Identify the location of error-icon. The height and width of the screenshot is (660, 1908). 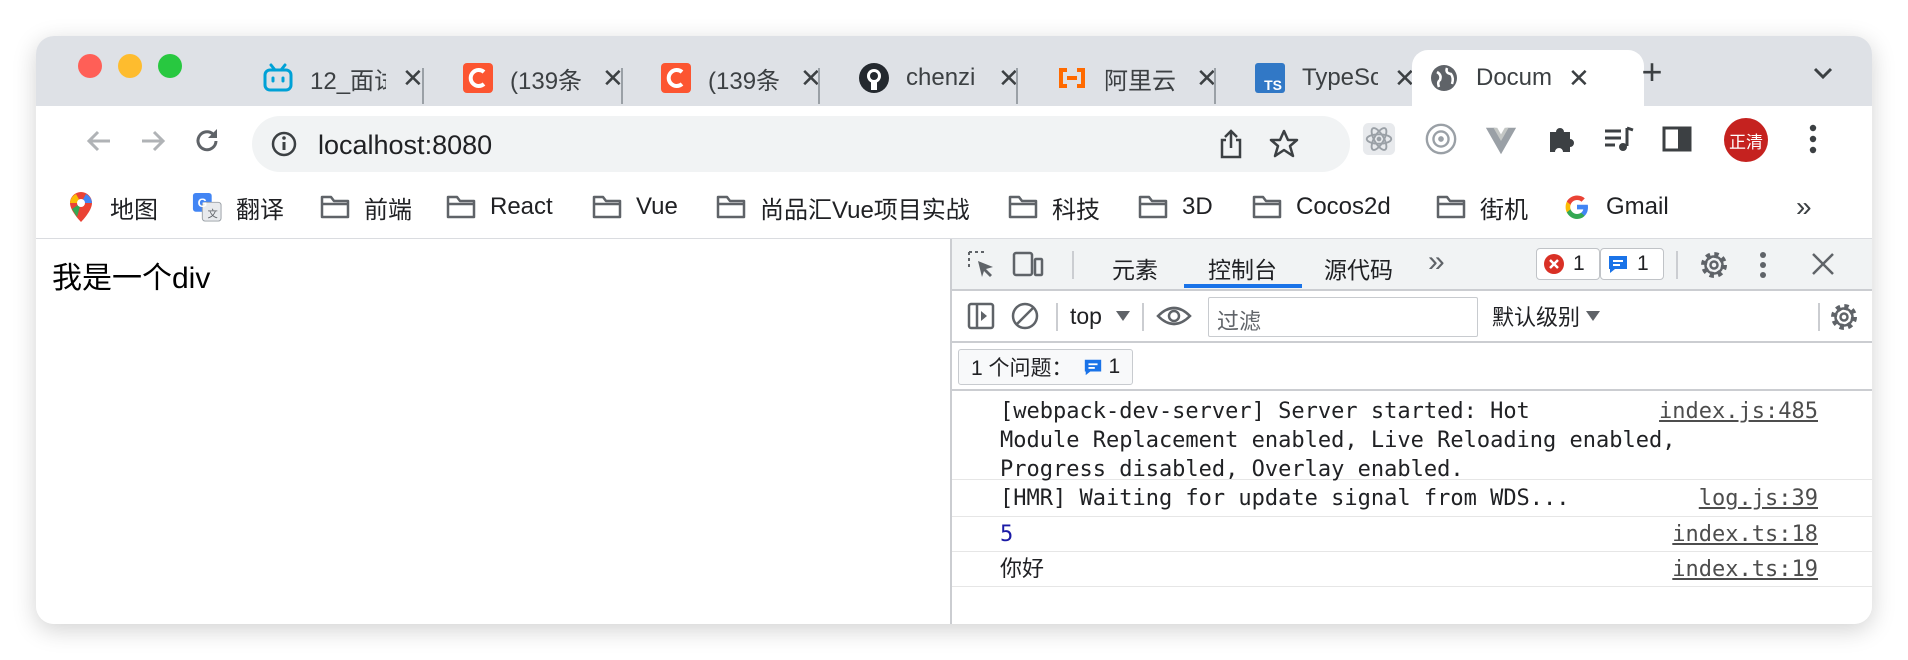
(1554, 264).